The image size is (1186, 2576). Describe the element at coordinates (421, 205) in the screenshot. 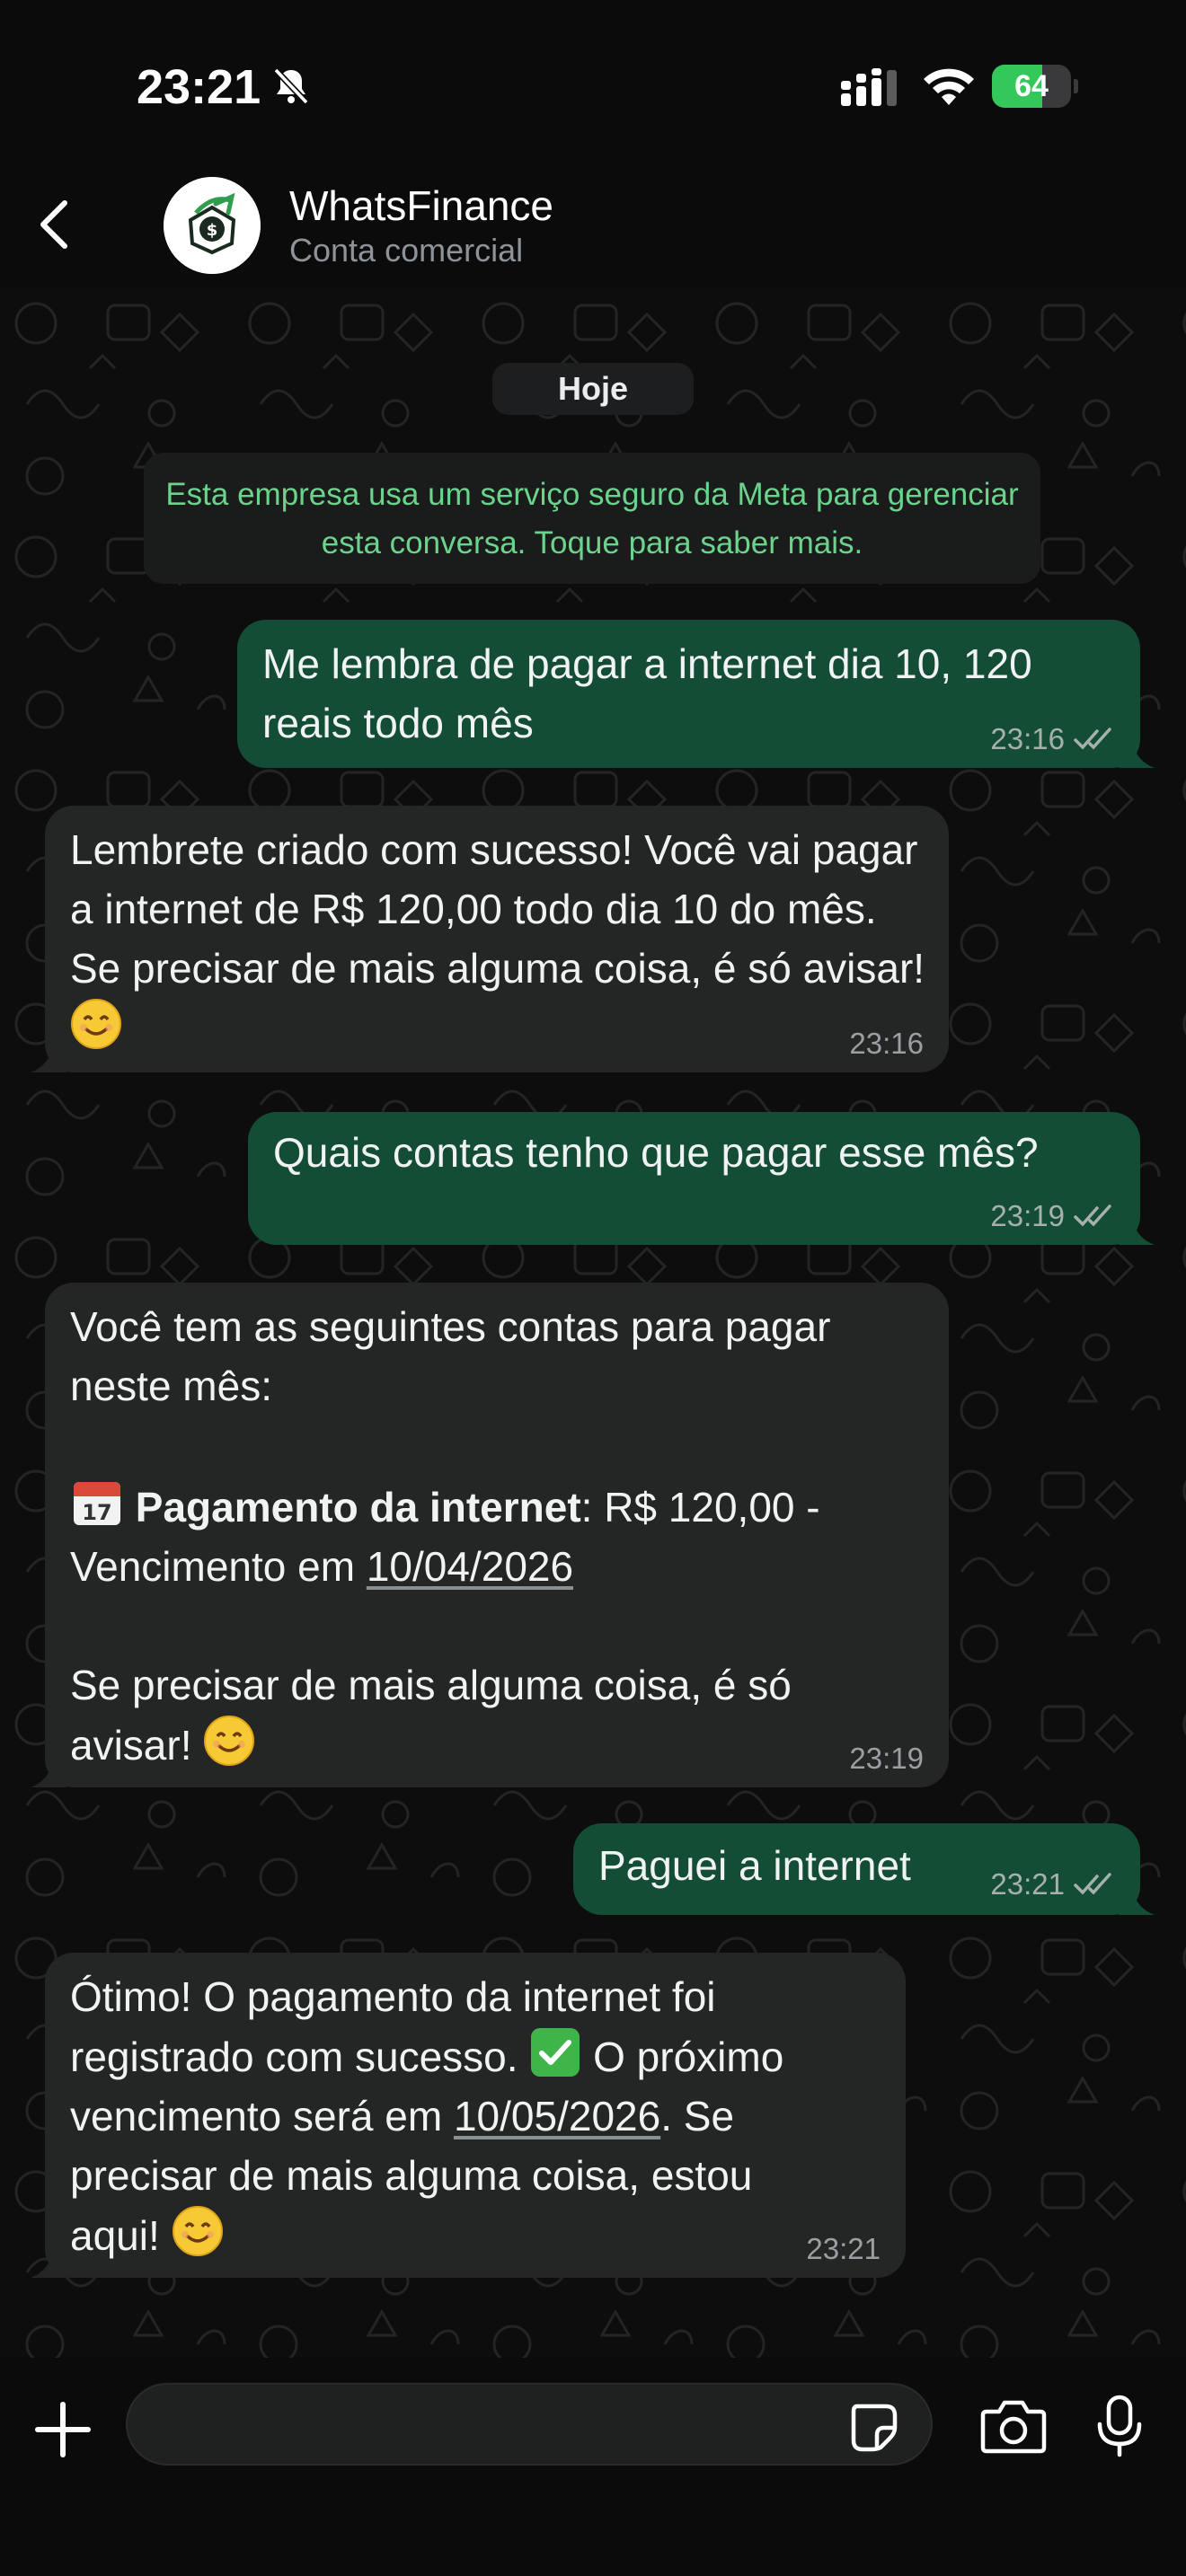

I see `contact-name: WhatsFinance` at that location.